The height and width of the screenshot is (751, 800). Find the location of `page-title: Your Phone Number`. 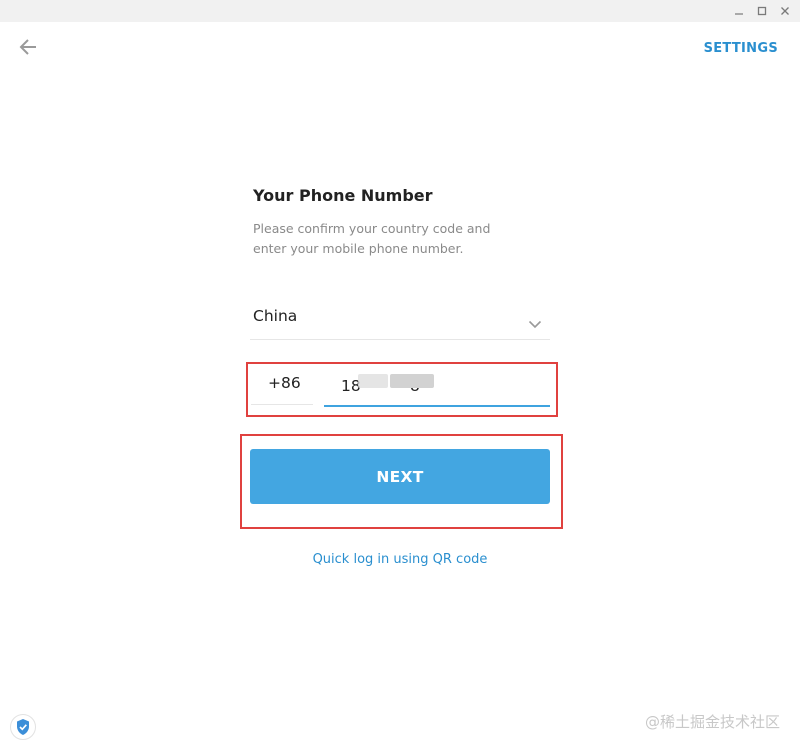

page-title: Your Phone Number is located at coordinates (343, 195).